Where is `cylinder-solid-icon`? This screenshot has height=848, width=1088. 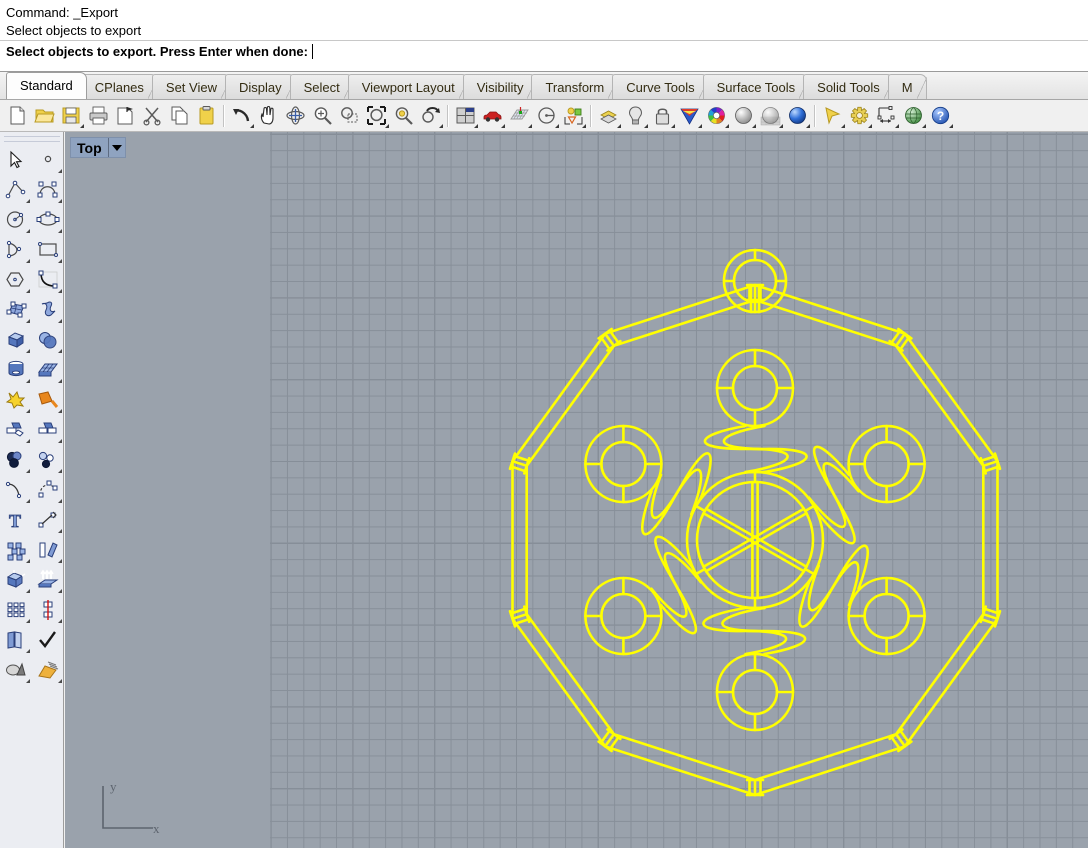
cylinder-solid-icon is located at coordinates (16, 370).